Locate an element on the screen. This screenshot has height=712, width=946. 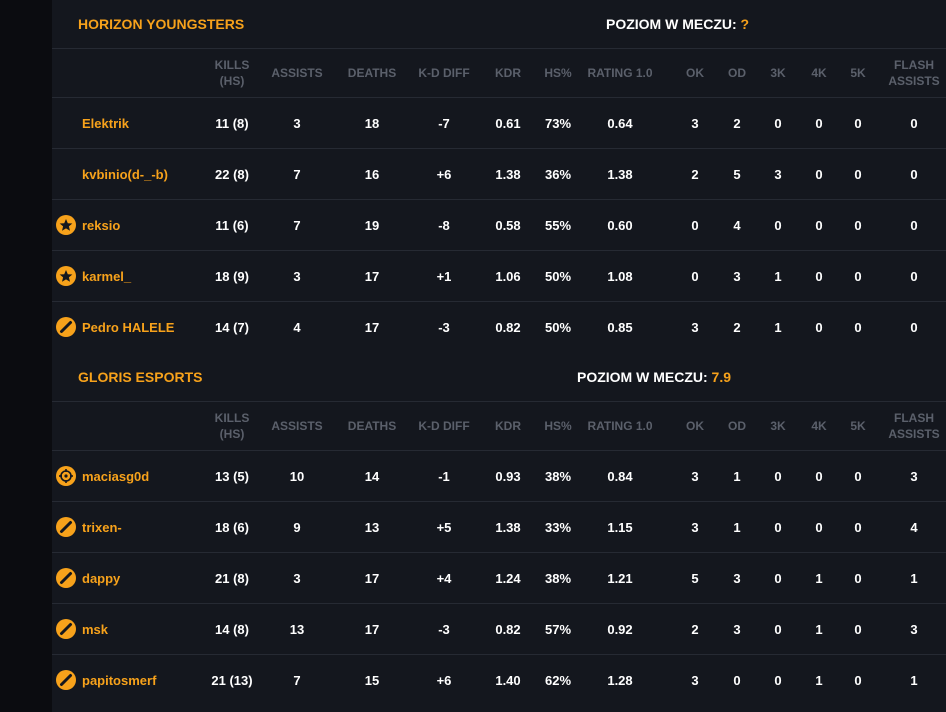
stat-od: 2 is located at coordinates (737, 327).